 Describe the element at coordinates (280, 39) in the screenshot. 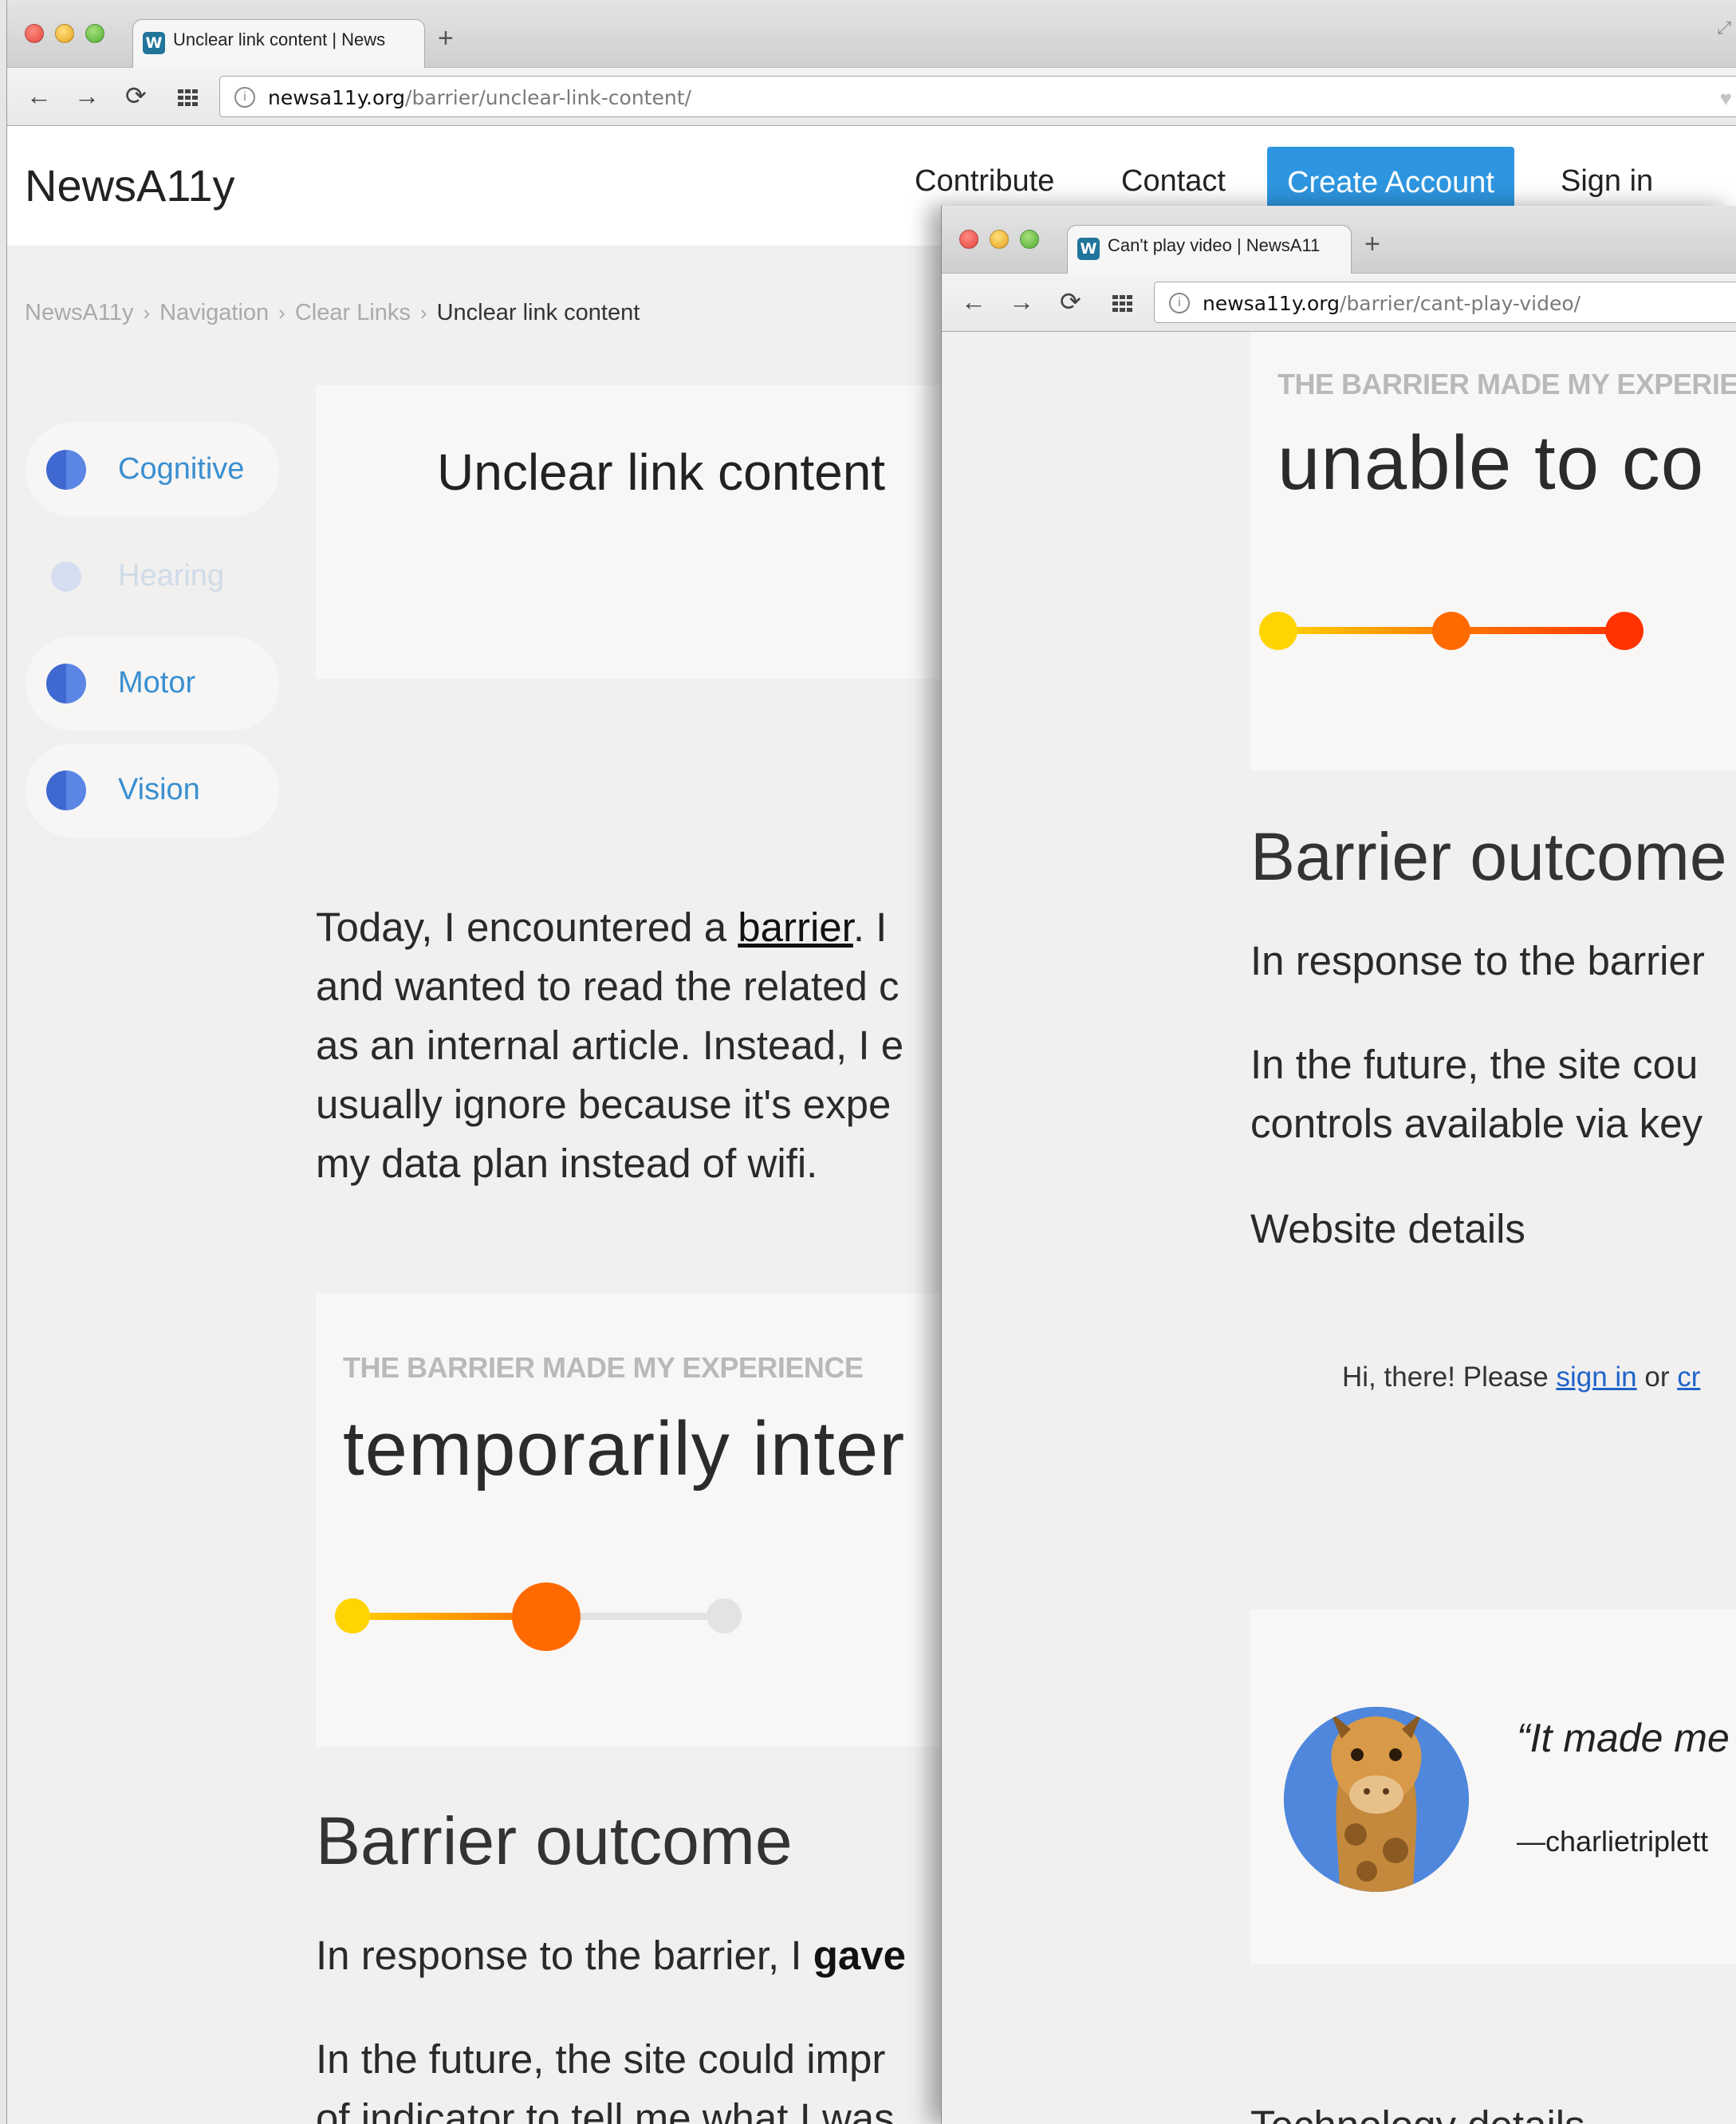

I see `tab-title: Unclear link content | News` at that location.